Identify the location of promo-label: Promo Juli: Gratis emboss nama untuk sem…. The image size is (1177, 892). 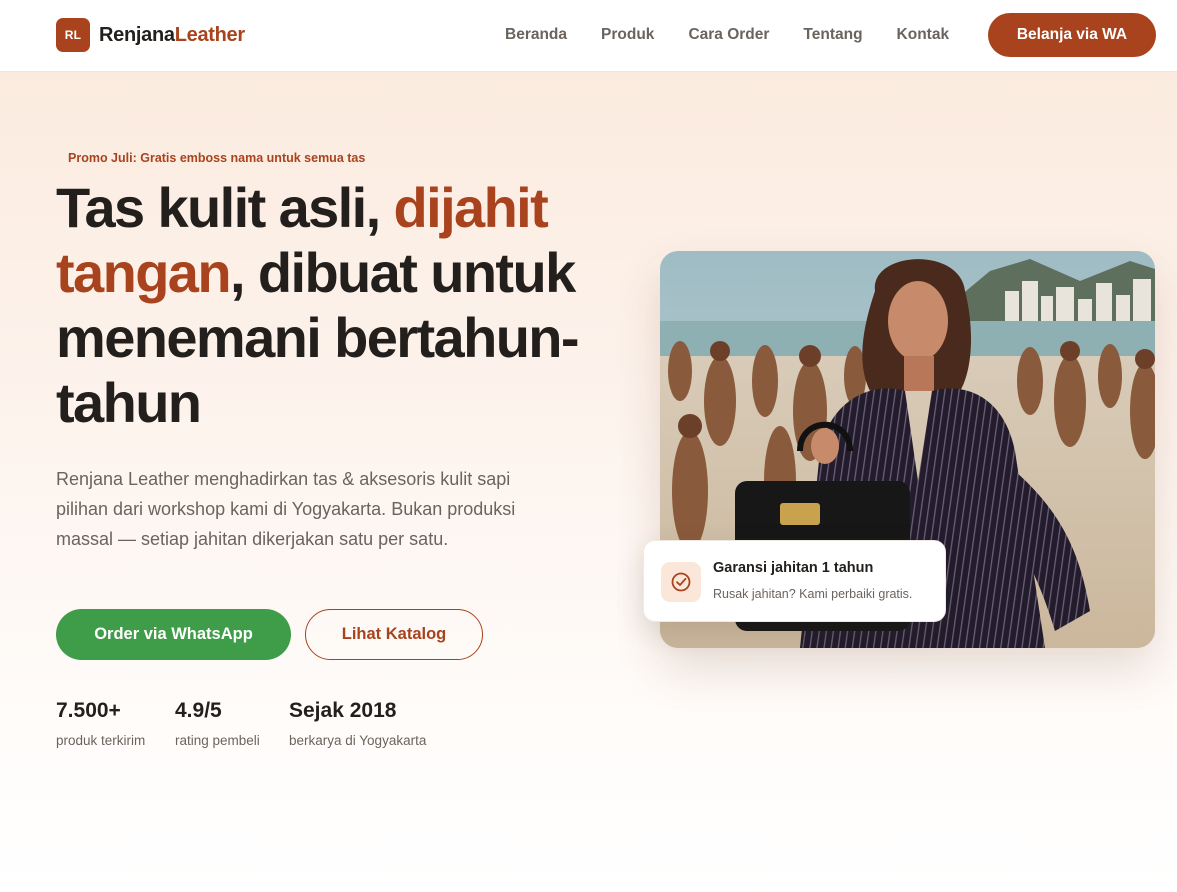
(217, 158).